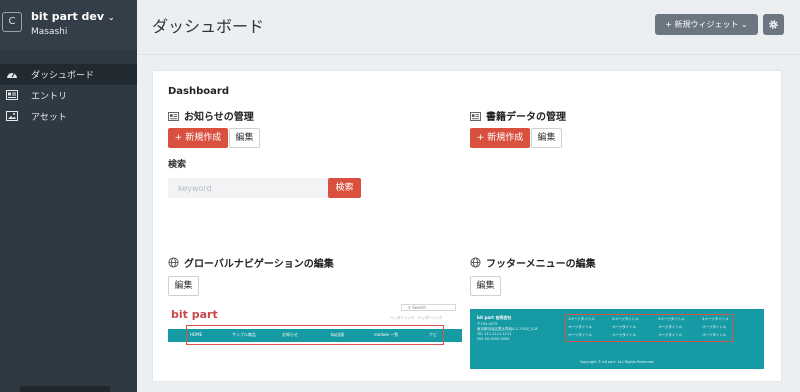 Image resolution: width=800 pixels, height=392 pixels. Describe the element at coordinates (248, 188) in the screenshot. I see `search-input` at that location.